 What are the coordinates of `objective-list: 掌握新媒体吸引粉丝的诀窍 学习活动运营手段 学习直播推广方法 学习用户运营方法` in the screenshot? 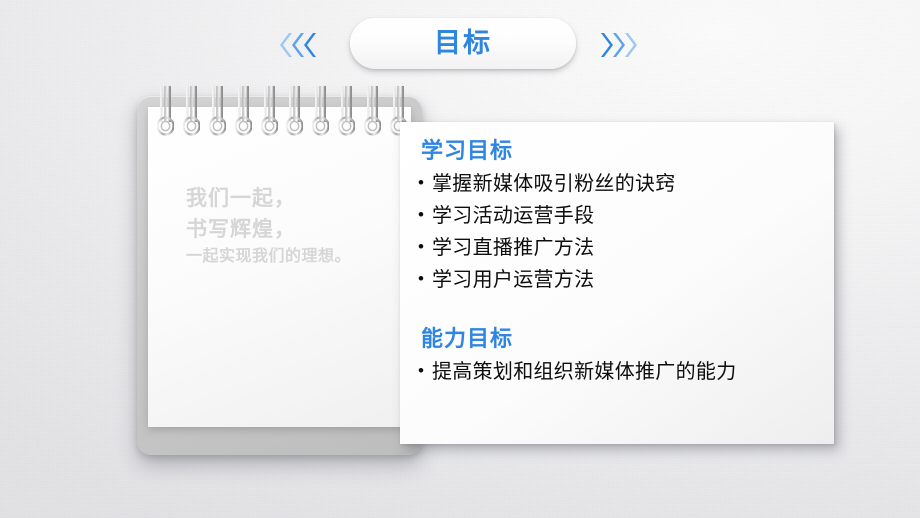 It's located at (617, 231).